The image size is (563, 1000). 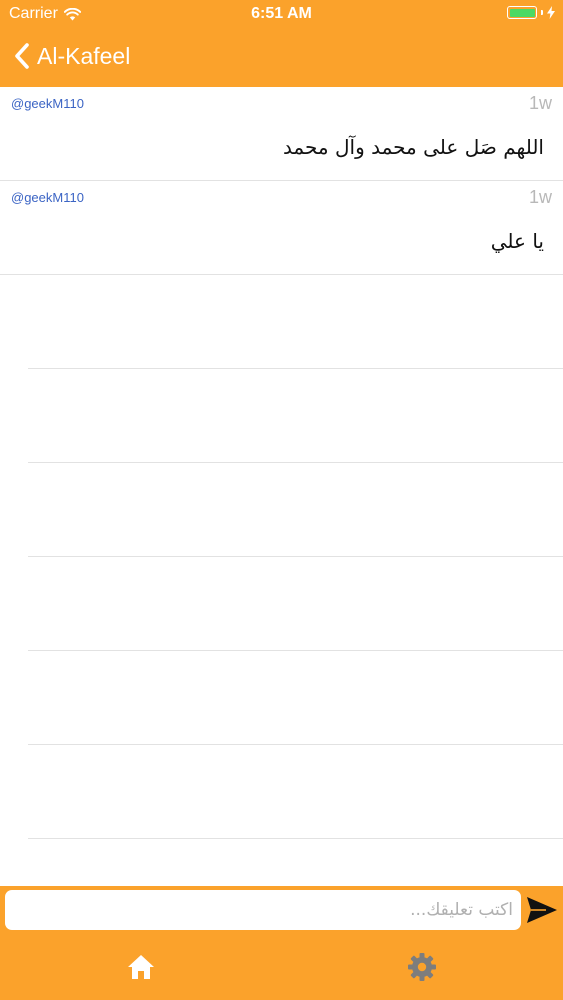 I want to click on gear-icon, so click(x=422, y=967).